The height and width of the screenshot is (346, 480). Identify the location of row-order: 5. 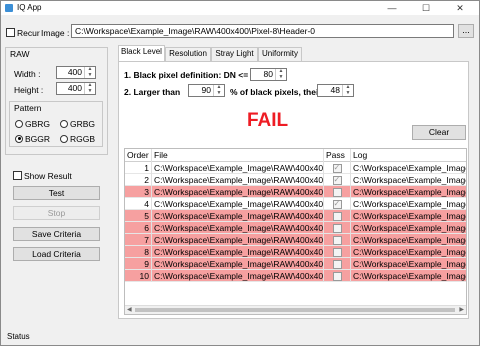
(138, 216).